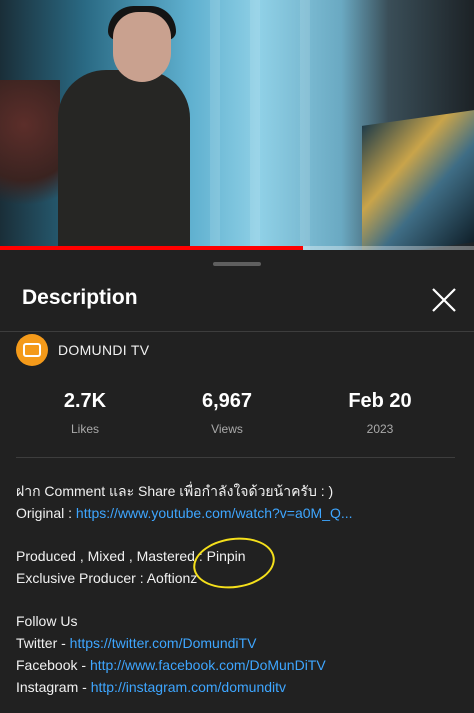 The image size is (474, 713). I want to click on progress-fill, so click(152, 248).